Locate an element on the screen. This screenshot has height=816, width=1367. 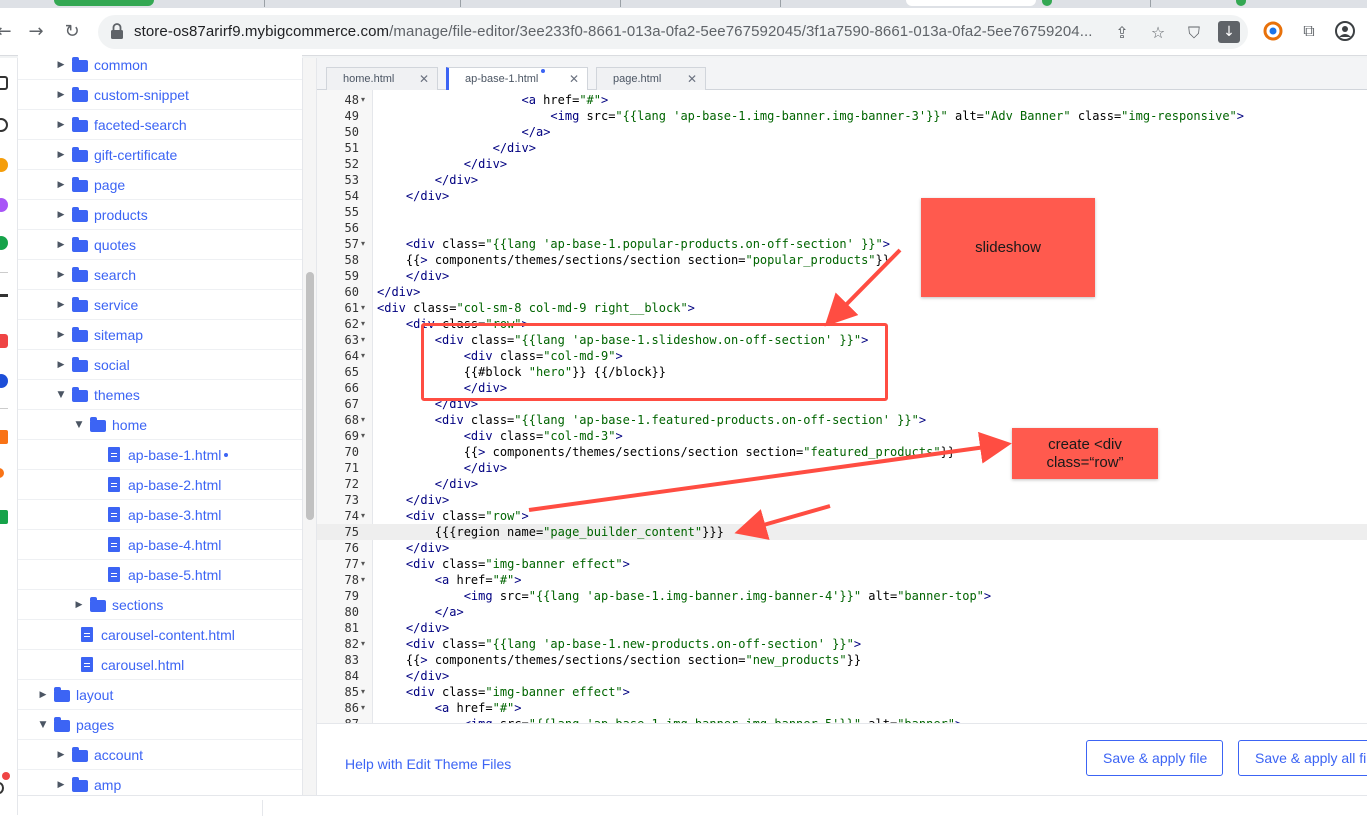
app-blue-icon is located at coordinates (4, 381).